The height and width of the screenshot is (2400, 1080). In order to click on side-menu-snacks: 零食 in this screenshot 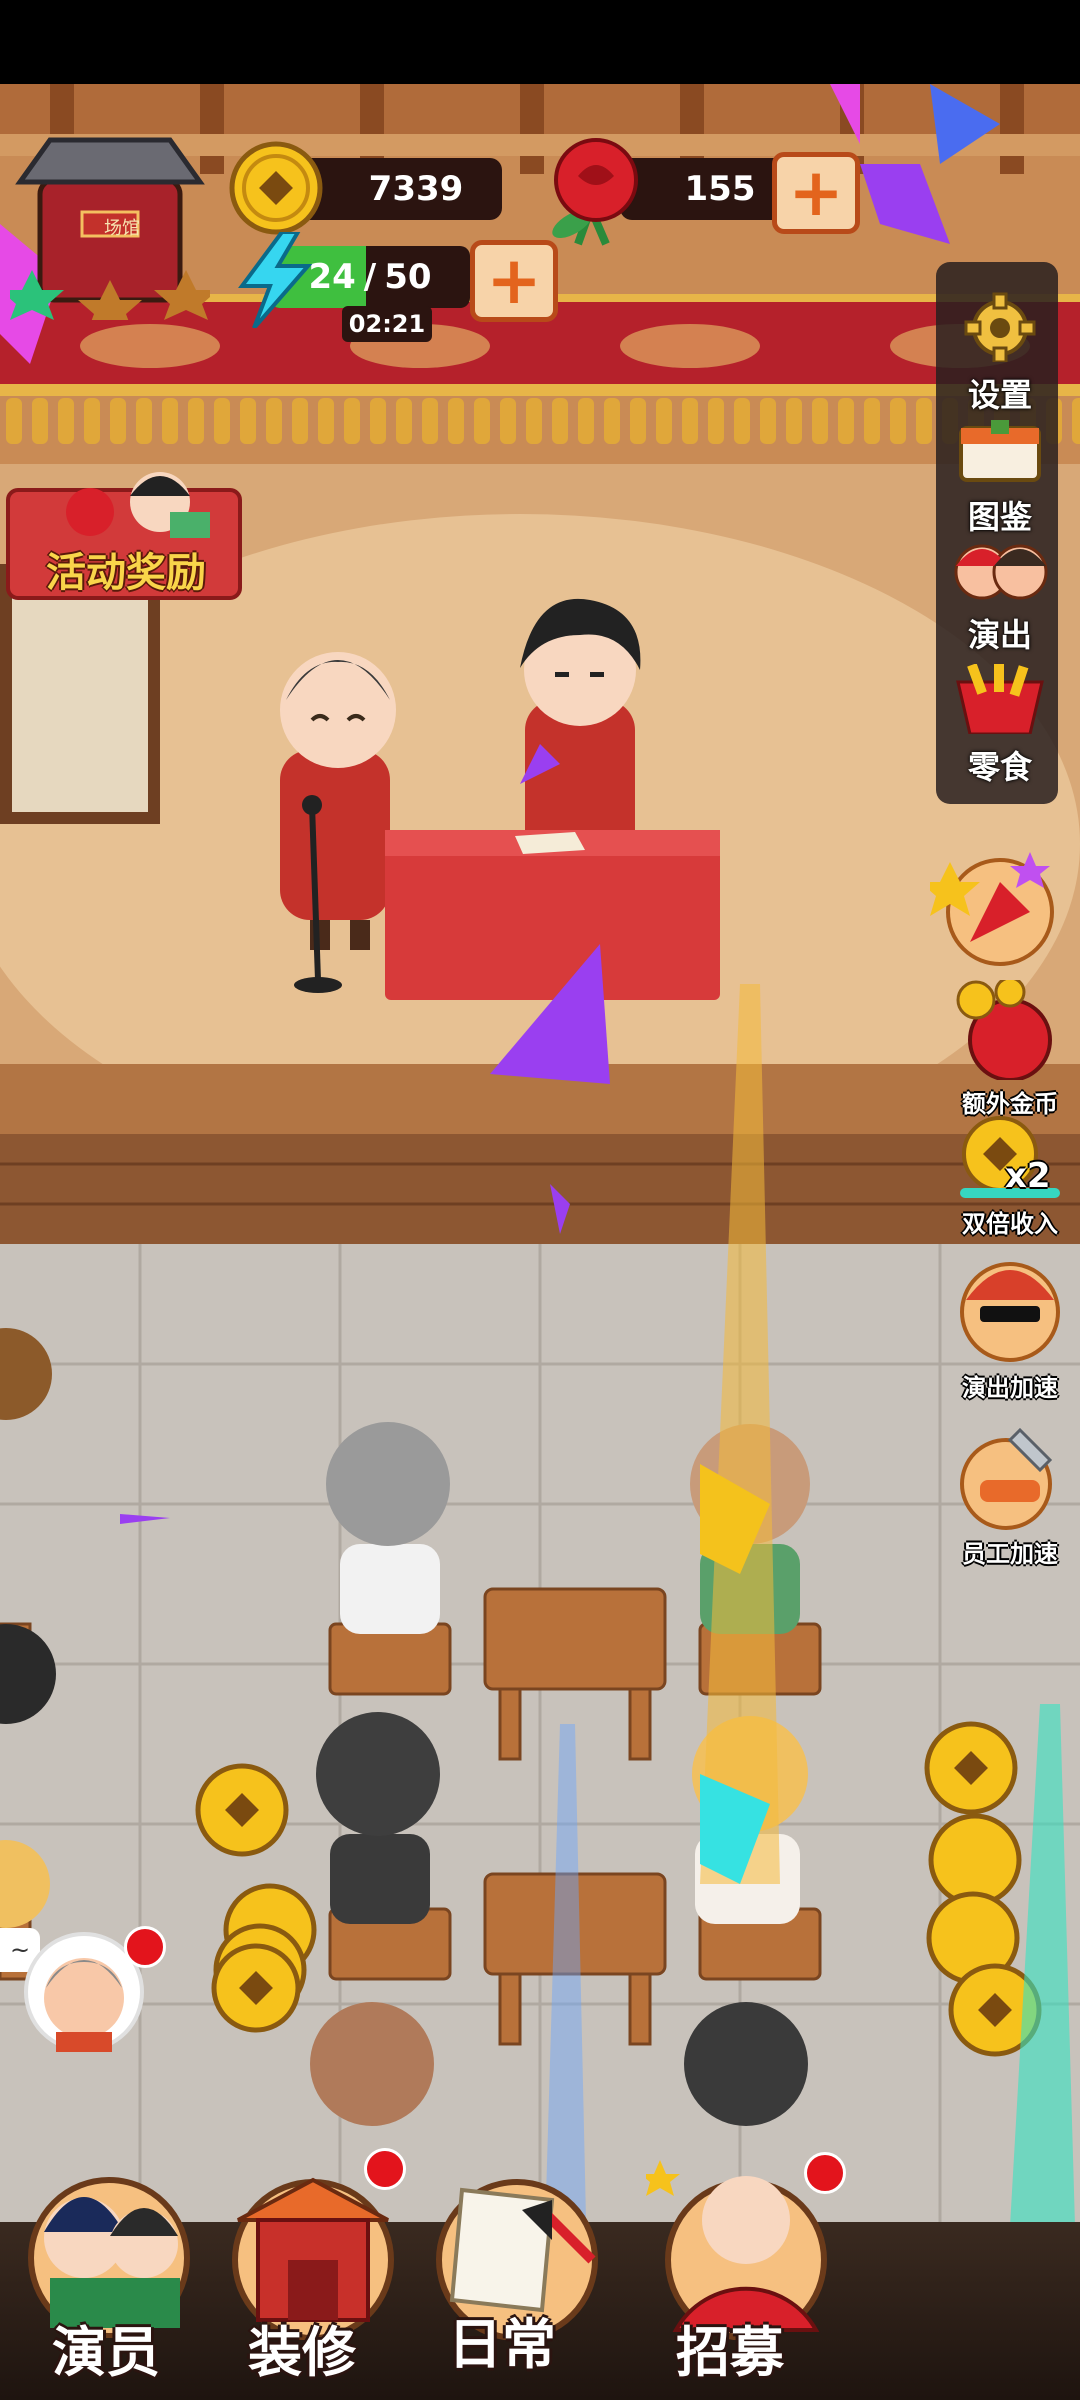, I will do `click(1000, 725)`.